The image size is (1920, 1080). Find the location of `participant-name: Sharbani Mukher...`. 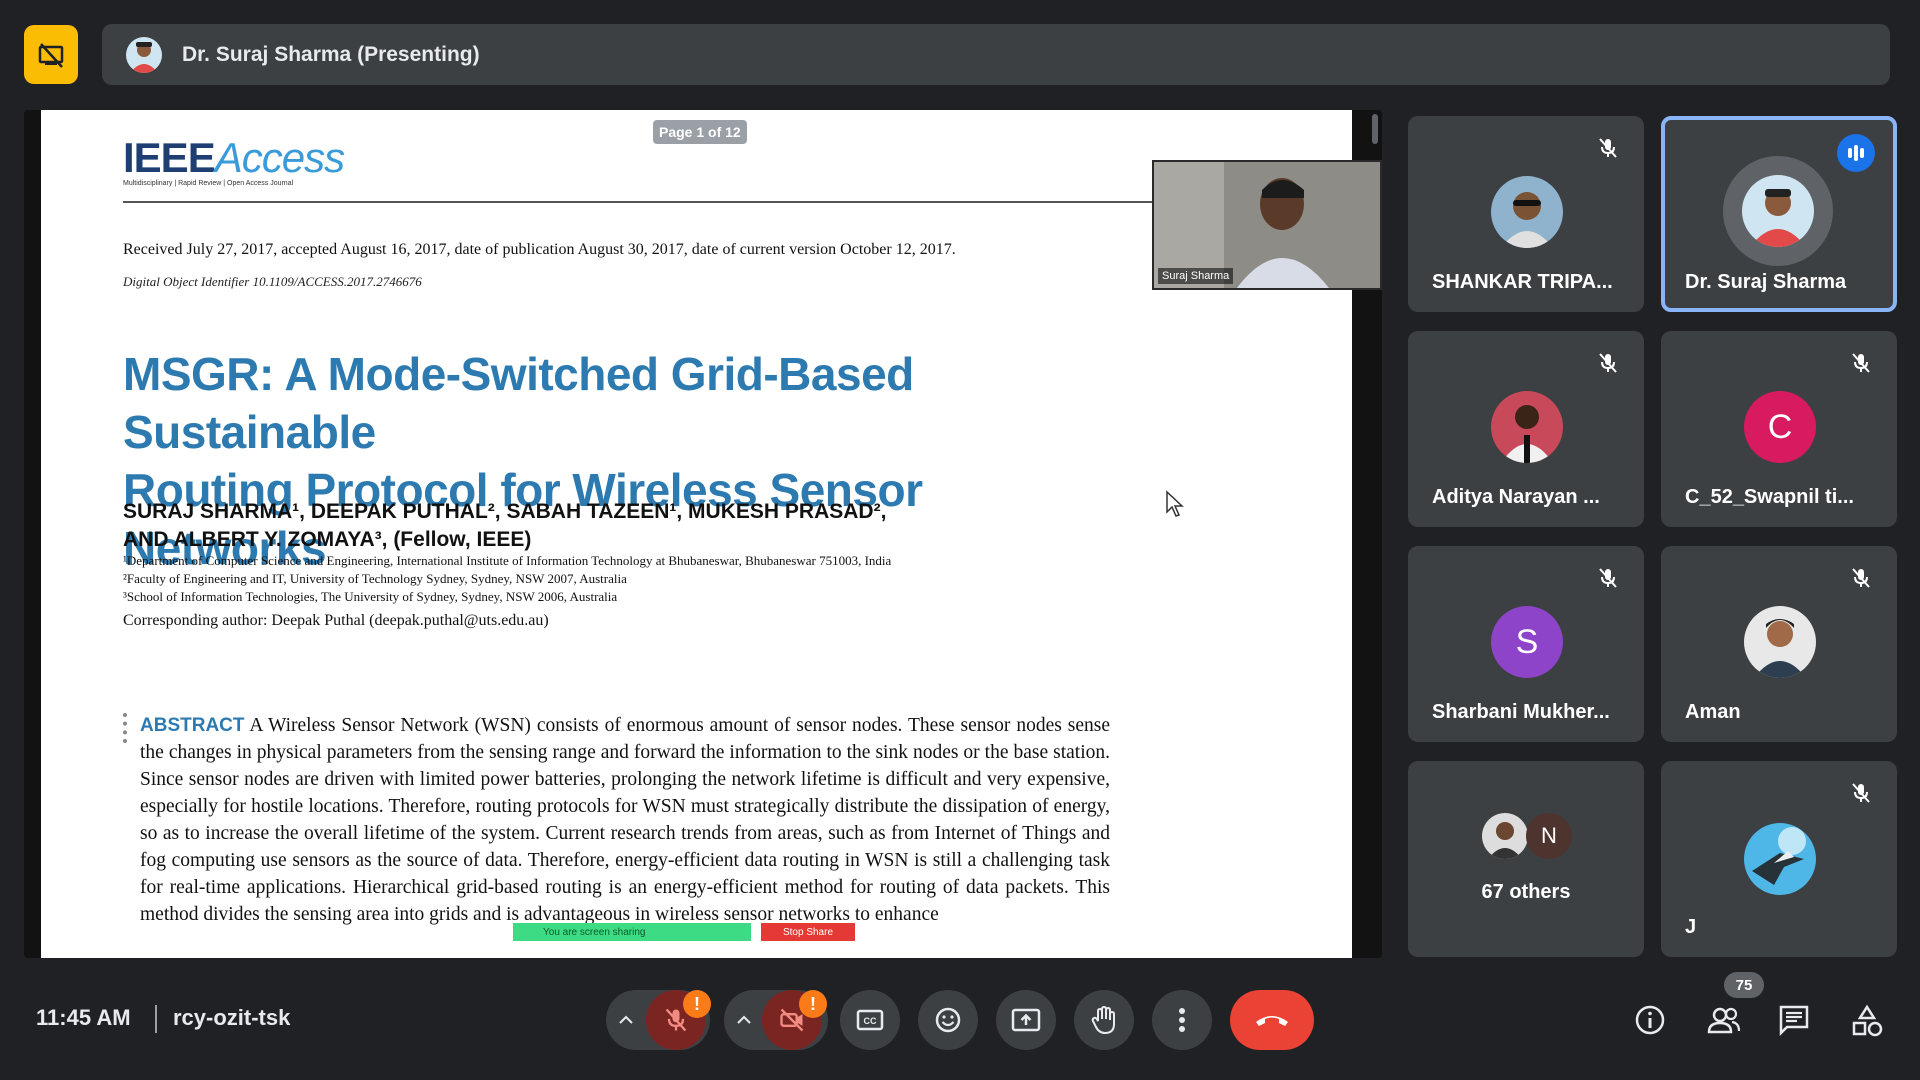

participant-name: Sharbani Mukher... is located at coordinates (1521, 712).